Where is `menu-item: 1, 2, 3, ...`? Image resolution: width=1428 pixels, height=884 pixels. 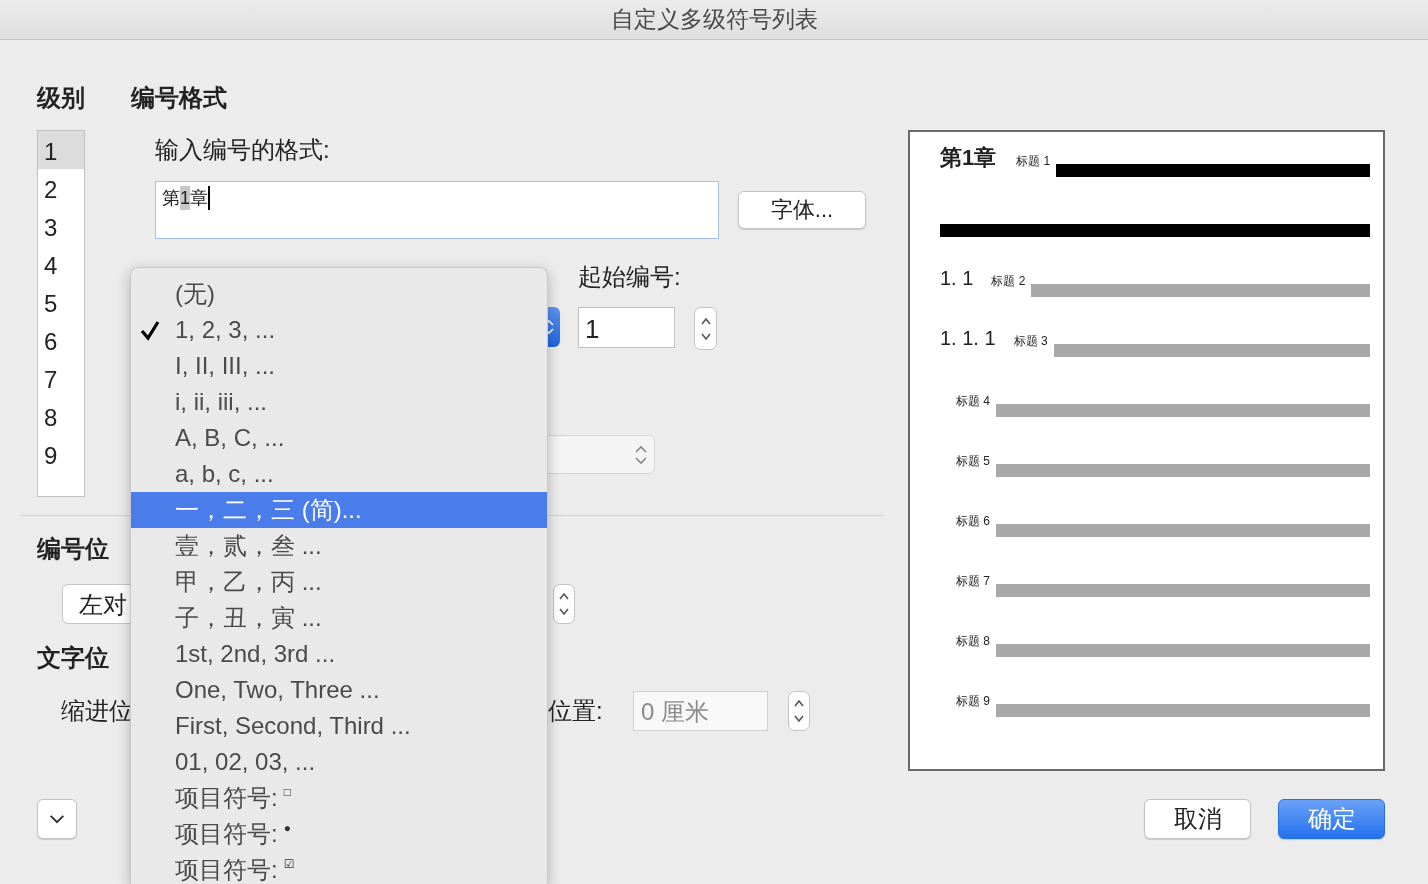
menu-item: 1, 2, 3, ... is located at coordinates (339, 330).